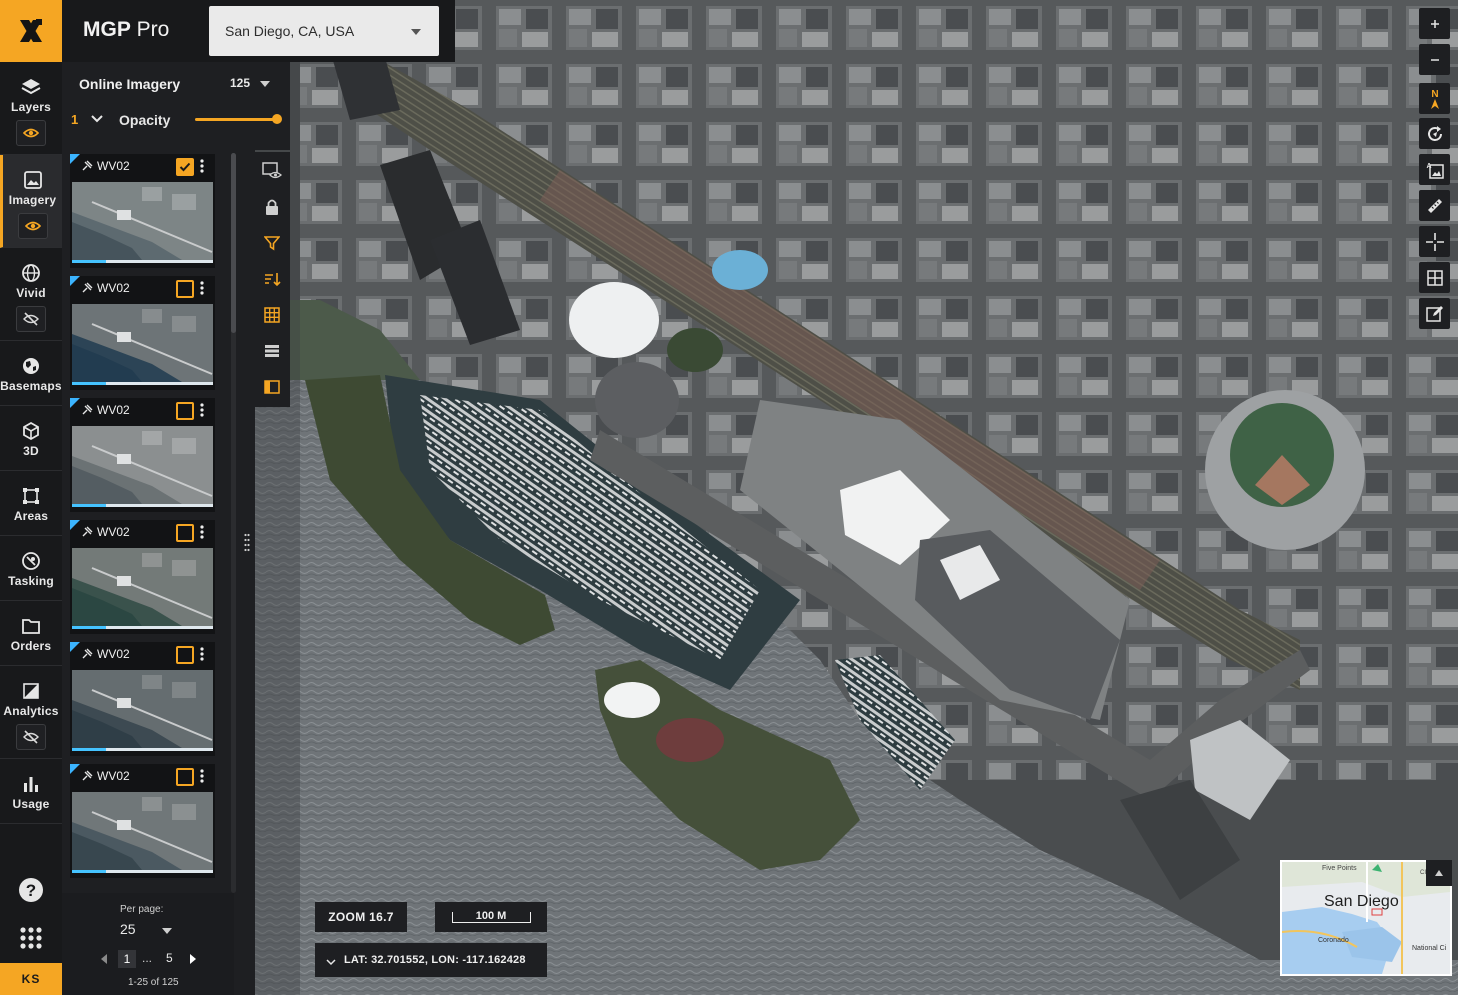 This screenshot has width=1458, height=995. I want to click on area-select-icon, so click(31, 496).